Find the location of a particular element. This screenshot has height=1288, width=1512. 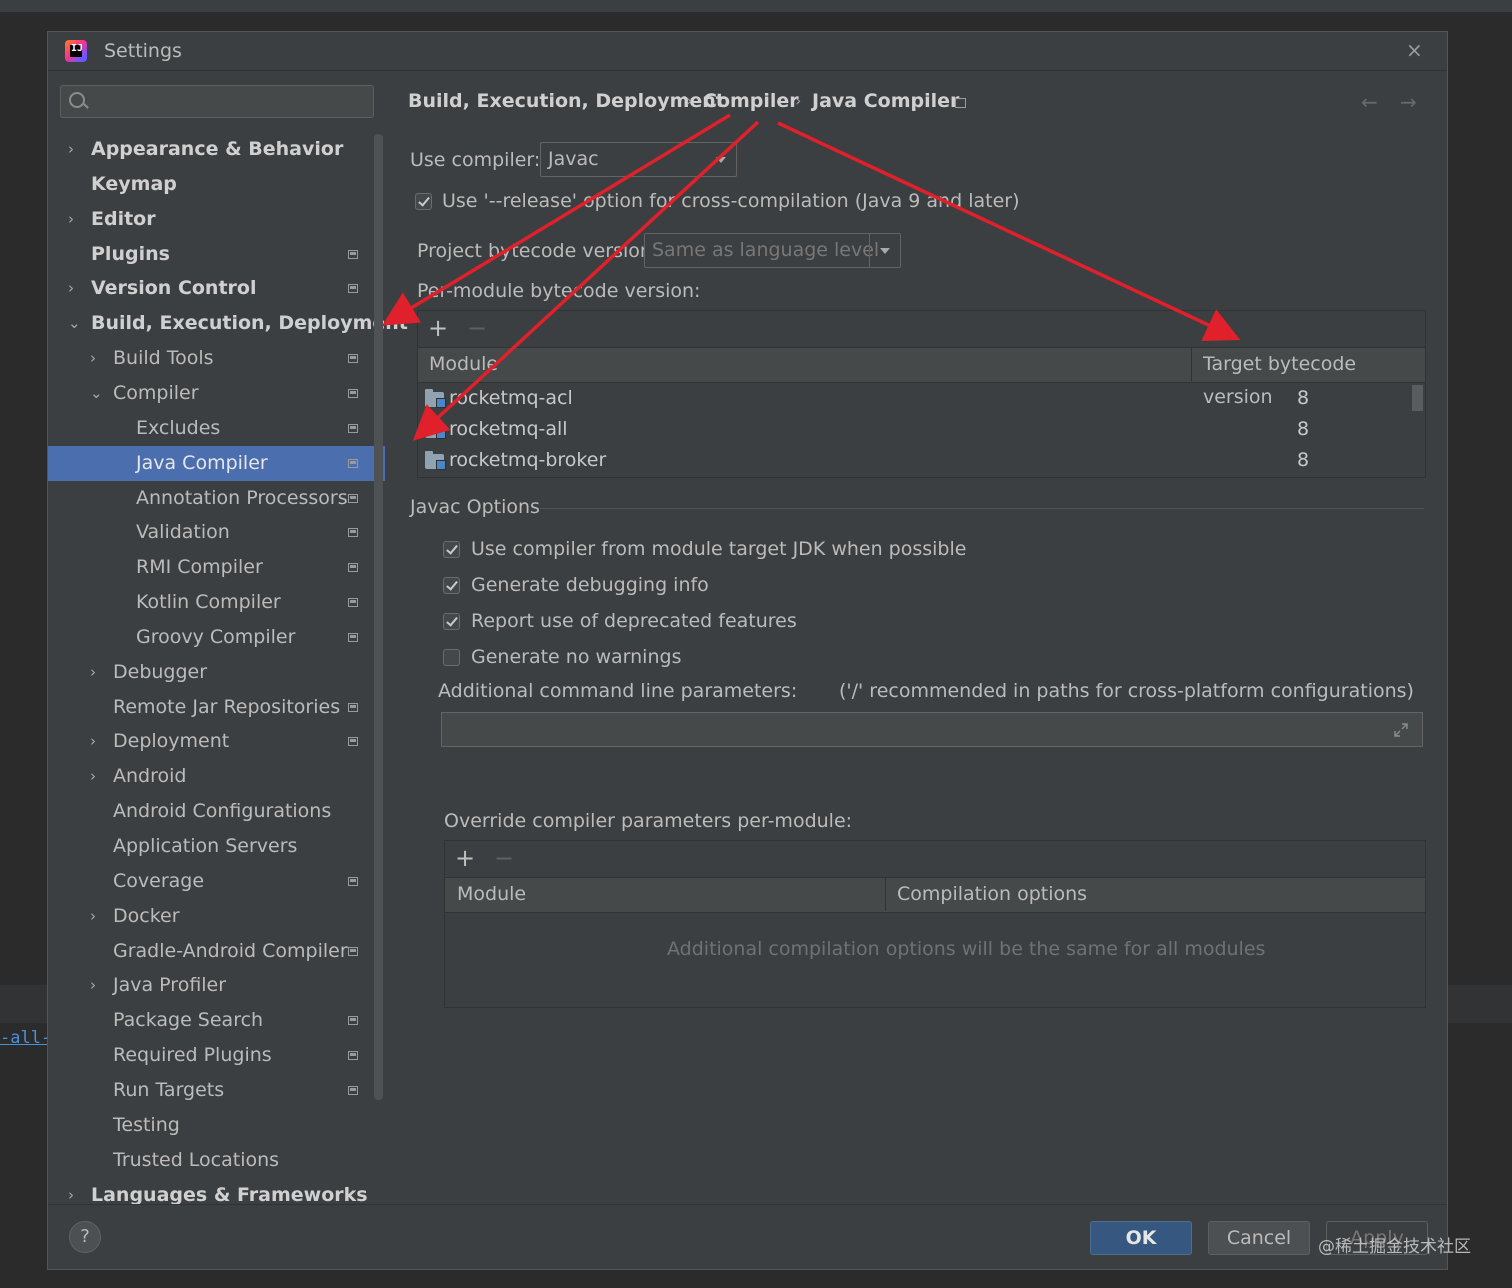

annotation-arrows is located at coordinates (811, 277).